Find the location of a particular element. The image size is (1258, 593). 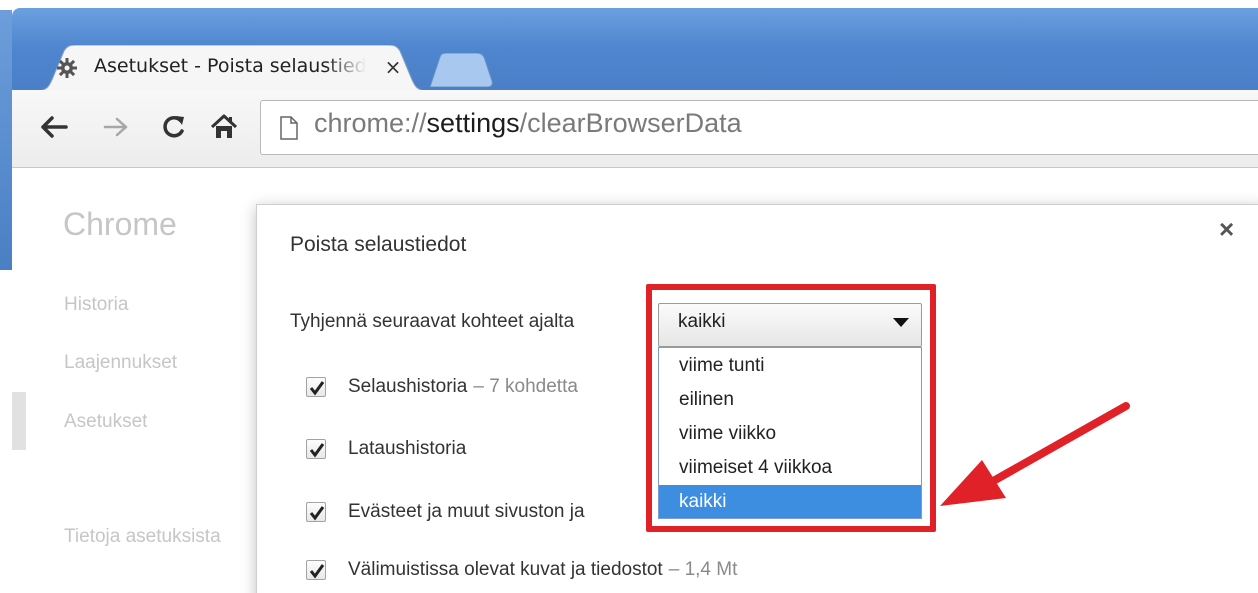

window-frame-left is located at coordinates (6, 140).